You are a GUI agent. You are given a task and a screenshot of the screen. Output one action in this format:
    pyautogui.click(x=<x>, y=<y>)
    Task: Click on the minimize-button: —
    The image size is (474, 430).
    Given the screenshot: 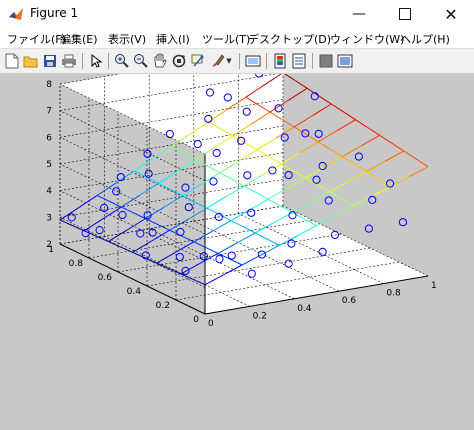 What is the action you would take?
    pyautogui.click(x=359, y=14)
    